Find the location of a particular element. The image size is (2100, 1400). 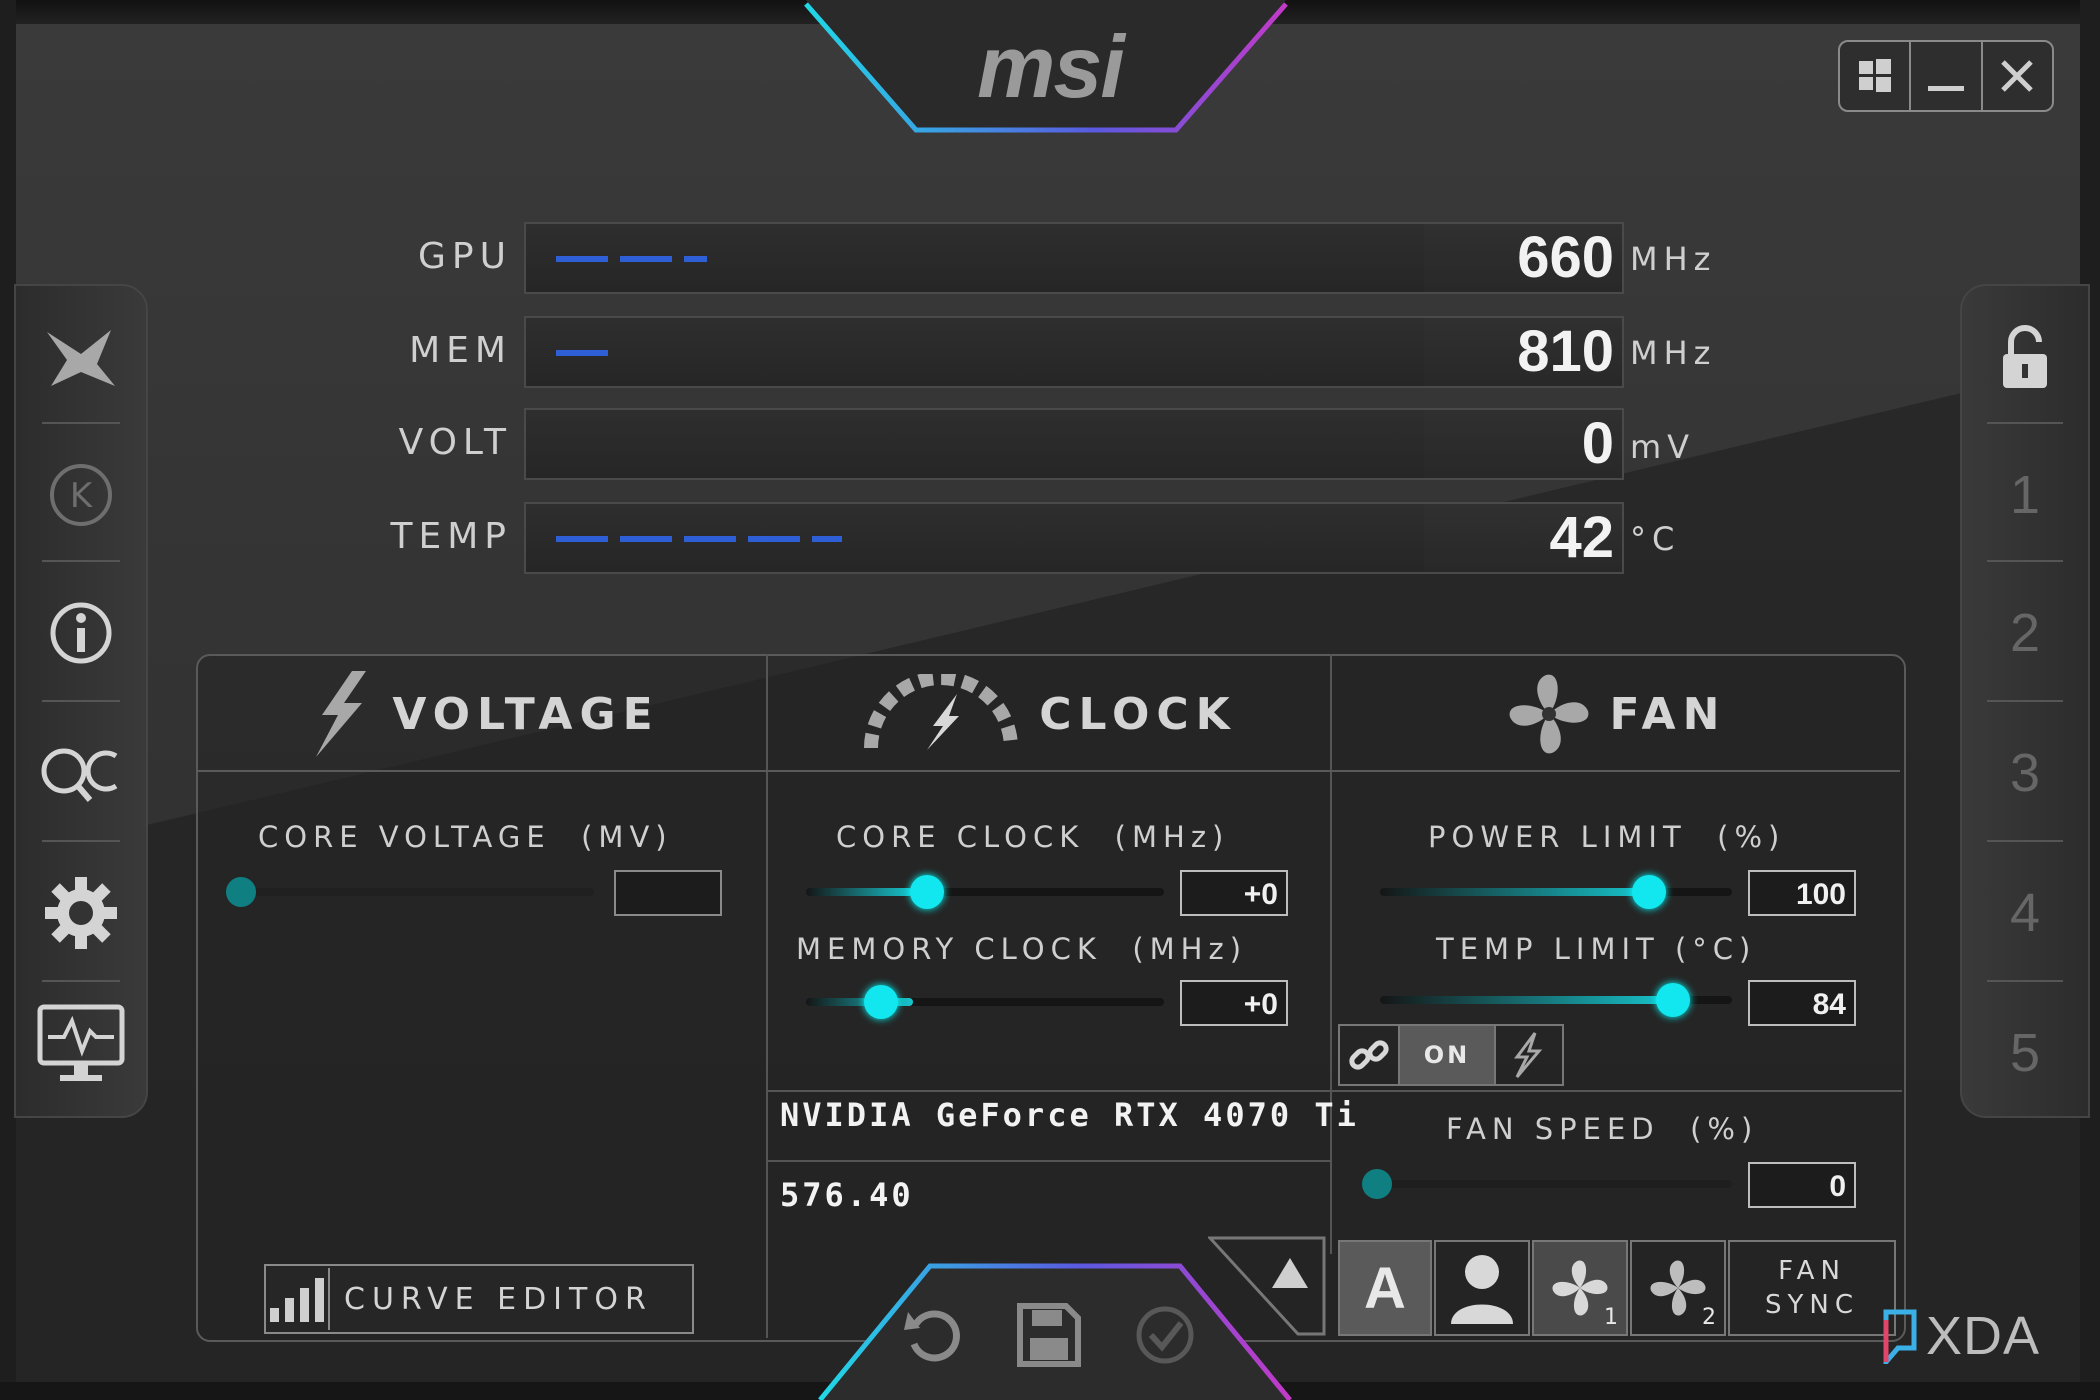

temp-limit-slider-fill is located at coordinates (1528, 1000).